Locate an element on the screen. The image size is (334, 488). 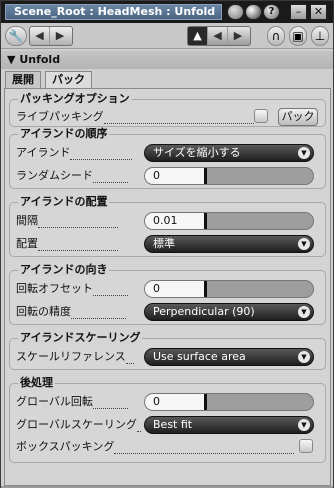
random-seed-row: ランダムシード 0 is located at coordinates (168, 176).